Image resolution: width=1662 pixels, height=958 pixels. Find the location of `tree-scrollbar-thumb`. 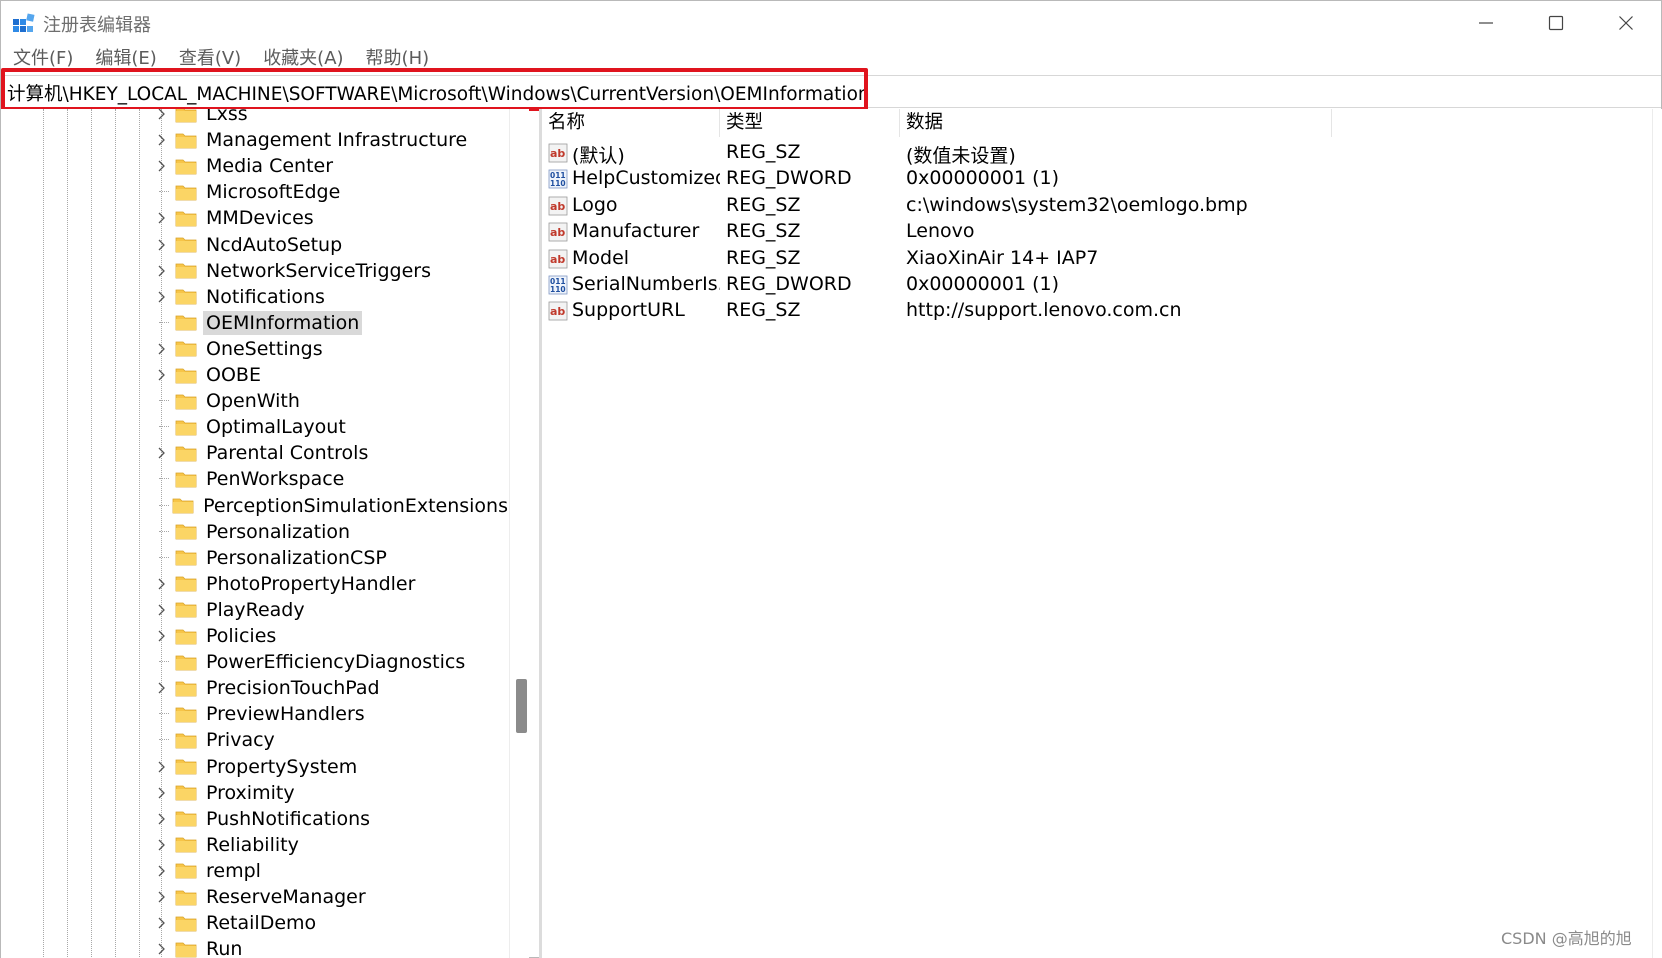

tree-scrollbar-thumb is located at coordinates (521, 706).